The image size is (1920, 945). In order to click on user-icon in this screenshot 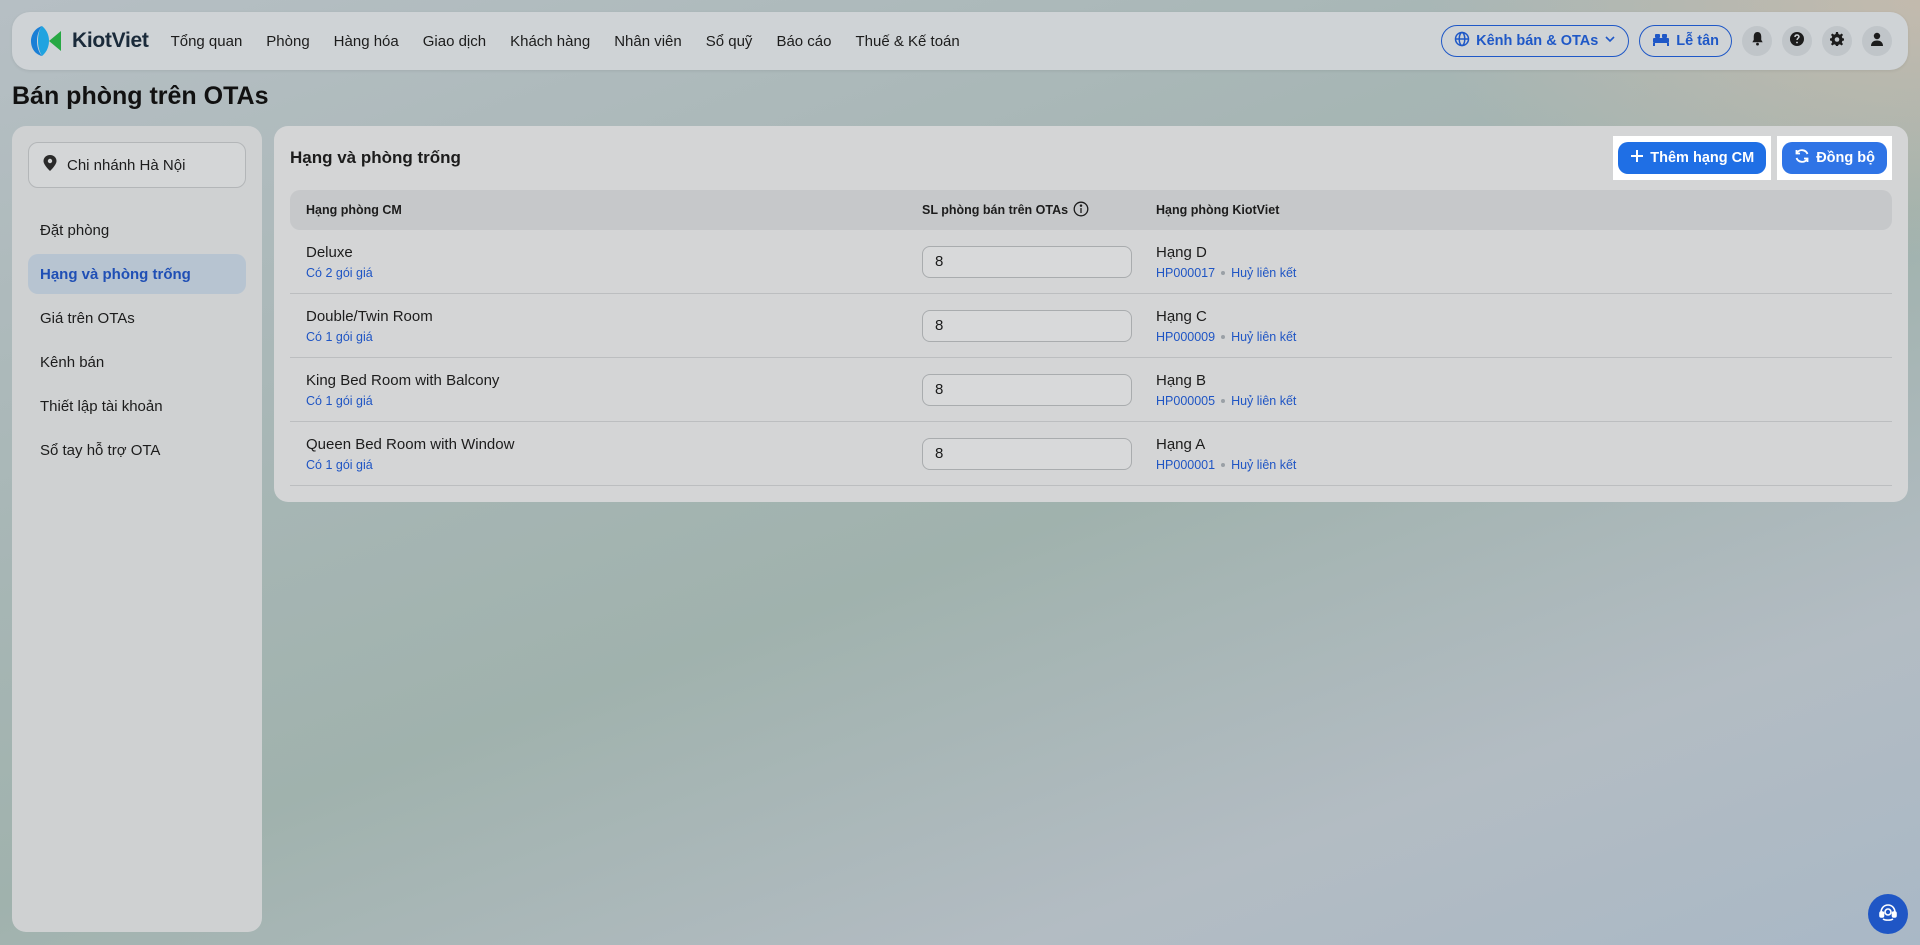, I will do `click(1877, 41)`.